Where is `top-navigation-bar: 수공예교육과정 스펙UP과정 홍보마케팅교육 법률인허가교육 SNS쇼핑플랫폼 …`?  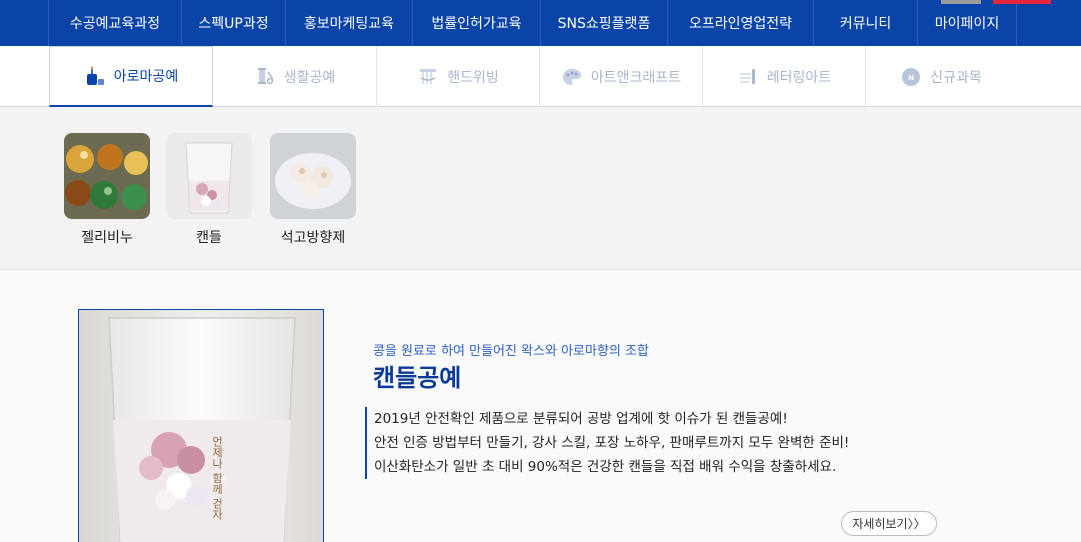
top-navigation-bar: 수공예교육과정 스펙UP과정 홍보마케팅교육 법률인허가교육 SNS쇼핑플랫폼 … is located at coordinates (540, 23).